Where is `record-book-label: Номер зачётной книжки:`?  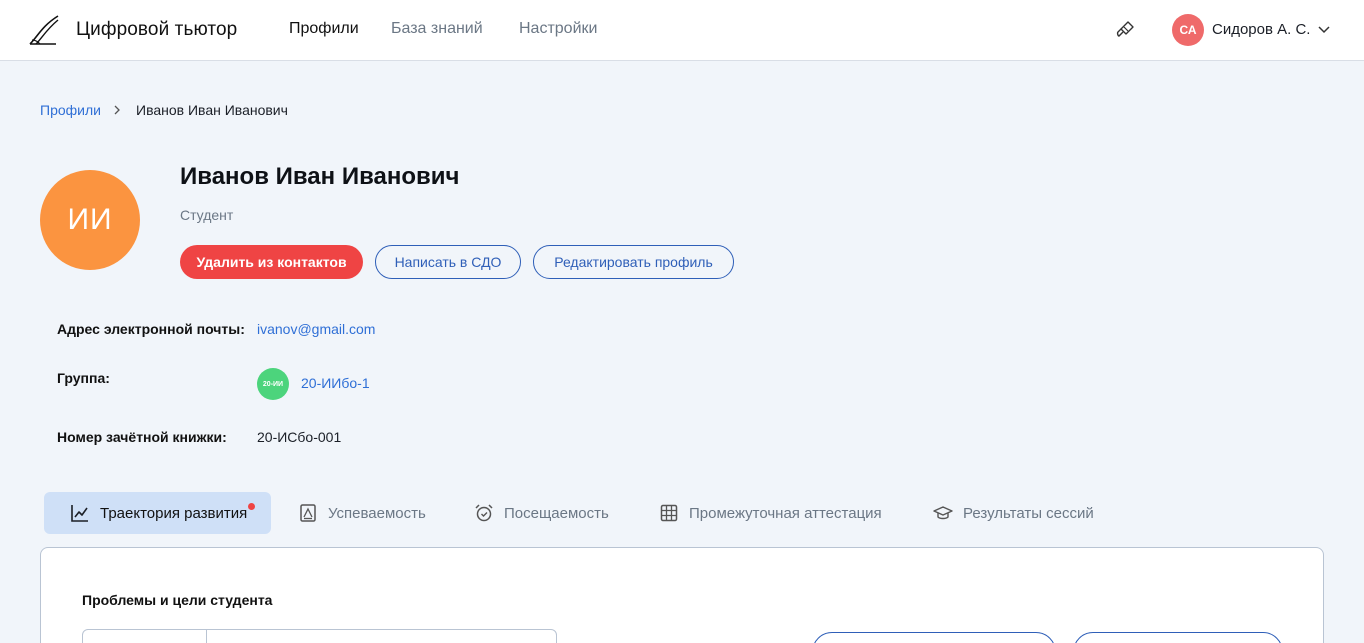
record-book-label: Номер зачётной книжки: is located at coordinates (142, 437).